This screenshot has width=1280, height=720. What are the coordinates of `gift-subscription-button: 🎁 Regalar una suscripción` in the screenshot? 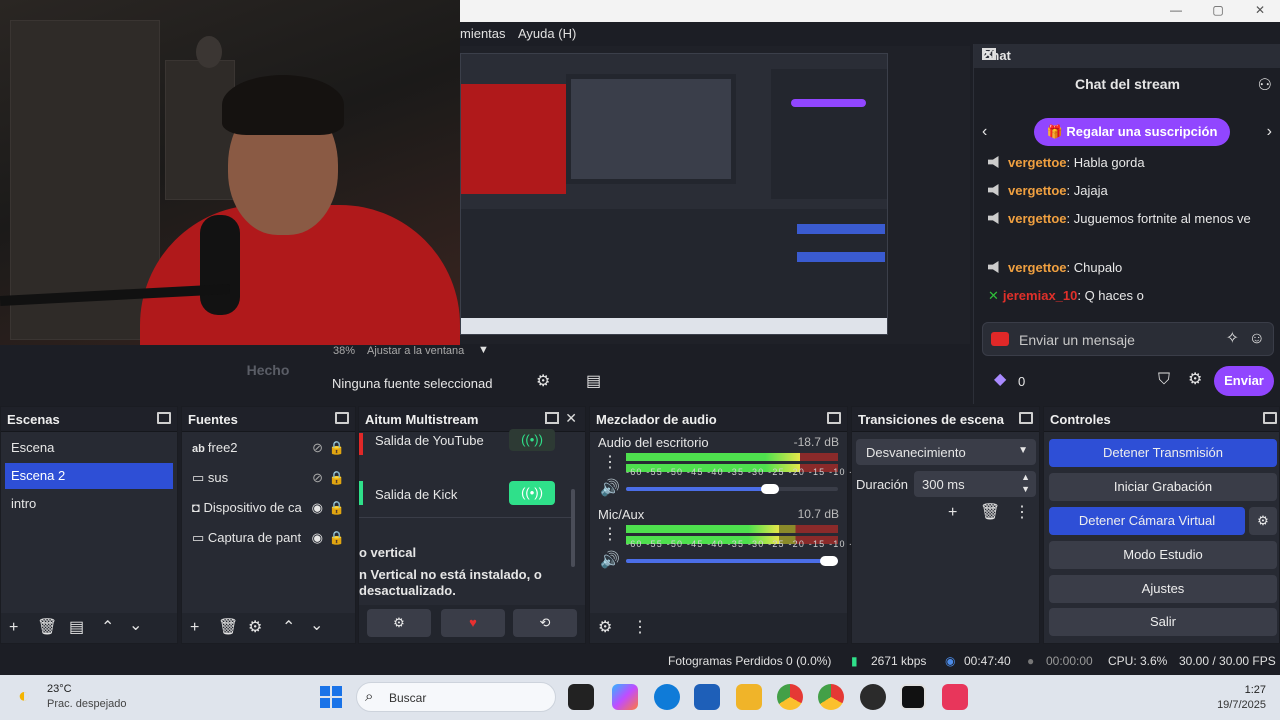 It's located at (1132, 132).